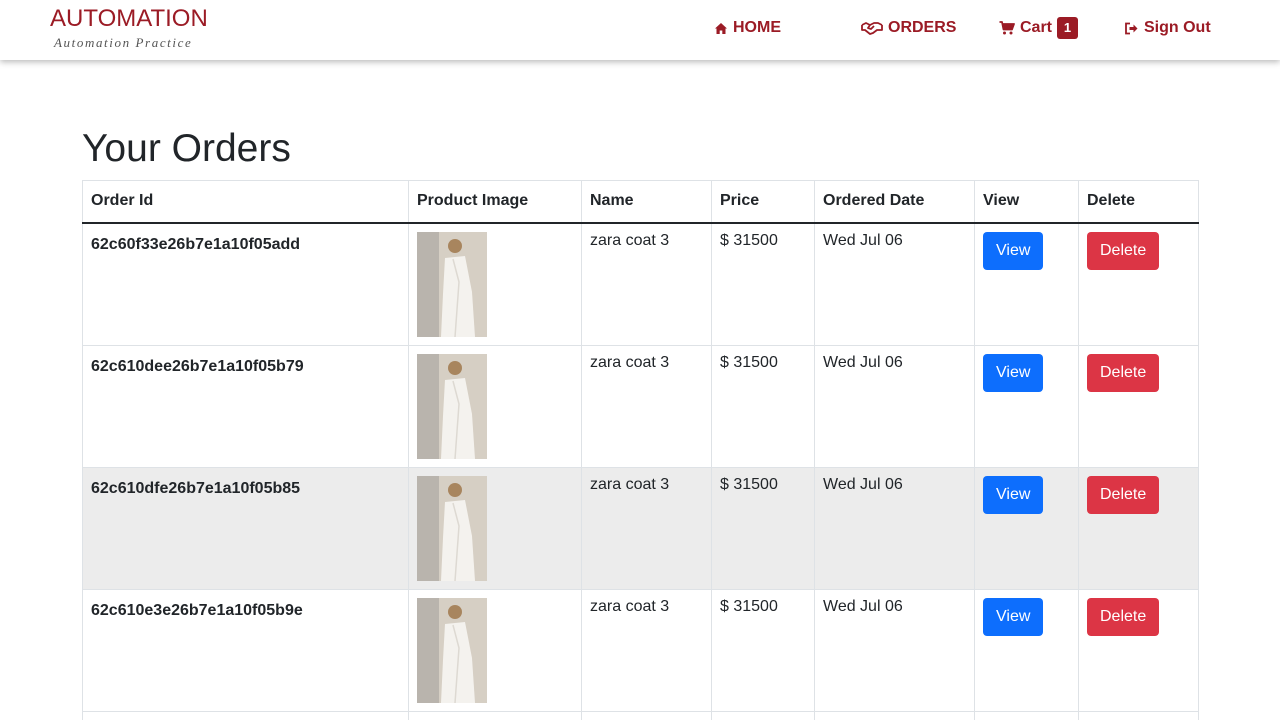 This screenshot has width=1280, height=720. I want to click on handshake-icon, so click(872, 28).